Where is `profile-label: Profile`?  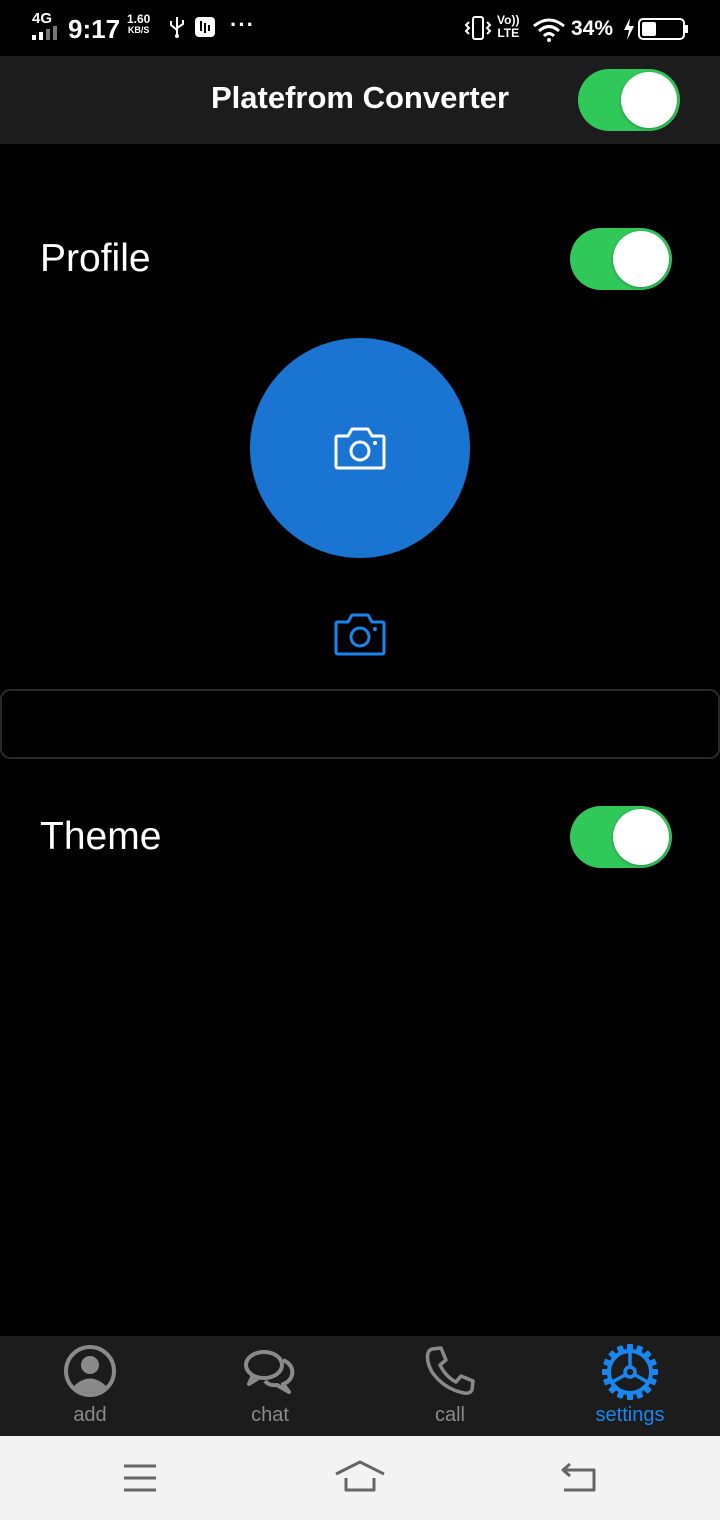 profile-label: Profile is located at coordinates (95, 258).